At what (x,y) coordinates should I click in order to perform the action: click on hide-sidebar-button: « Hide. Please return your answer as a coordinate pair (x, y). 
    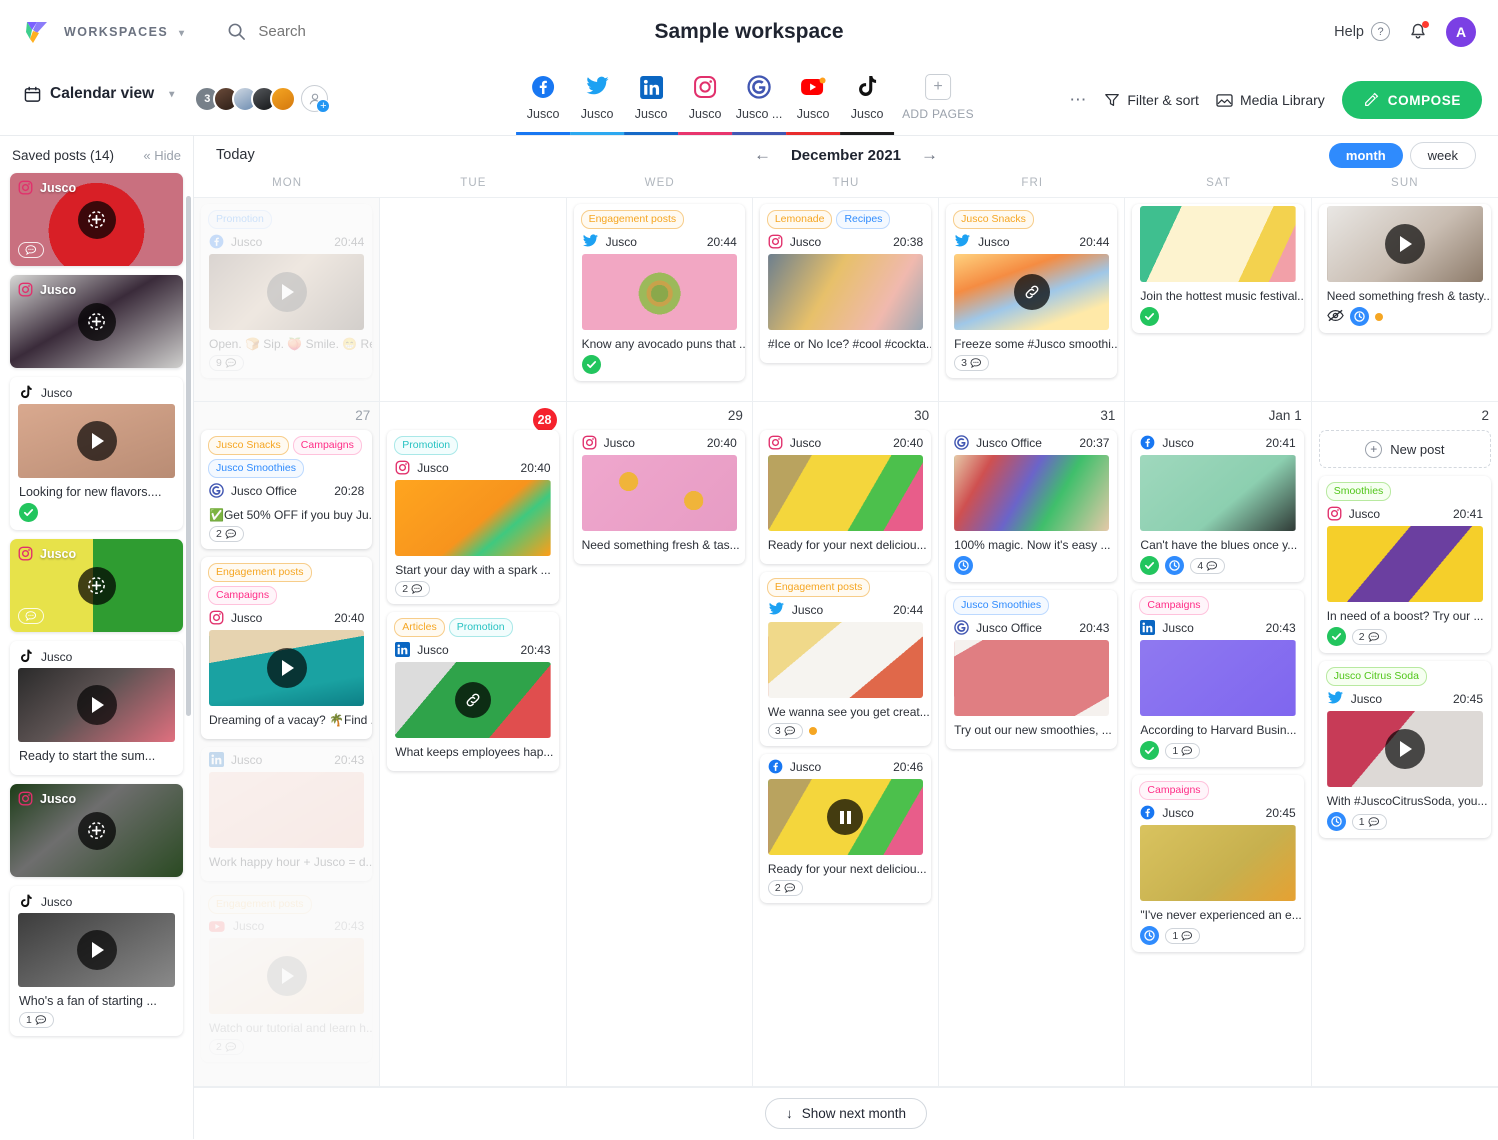
    Looking at the image, I should click on (162, 155).